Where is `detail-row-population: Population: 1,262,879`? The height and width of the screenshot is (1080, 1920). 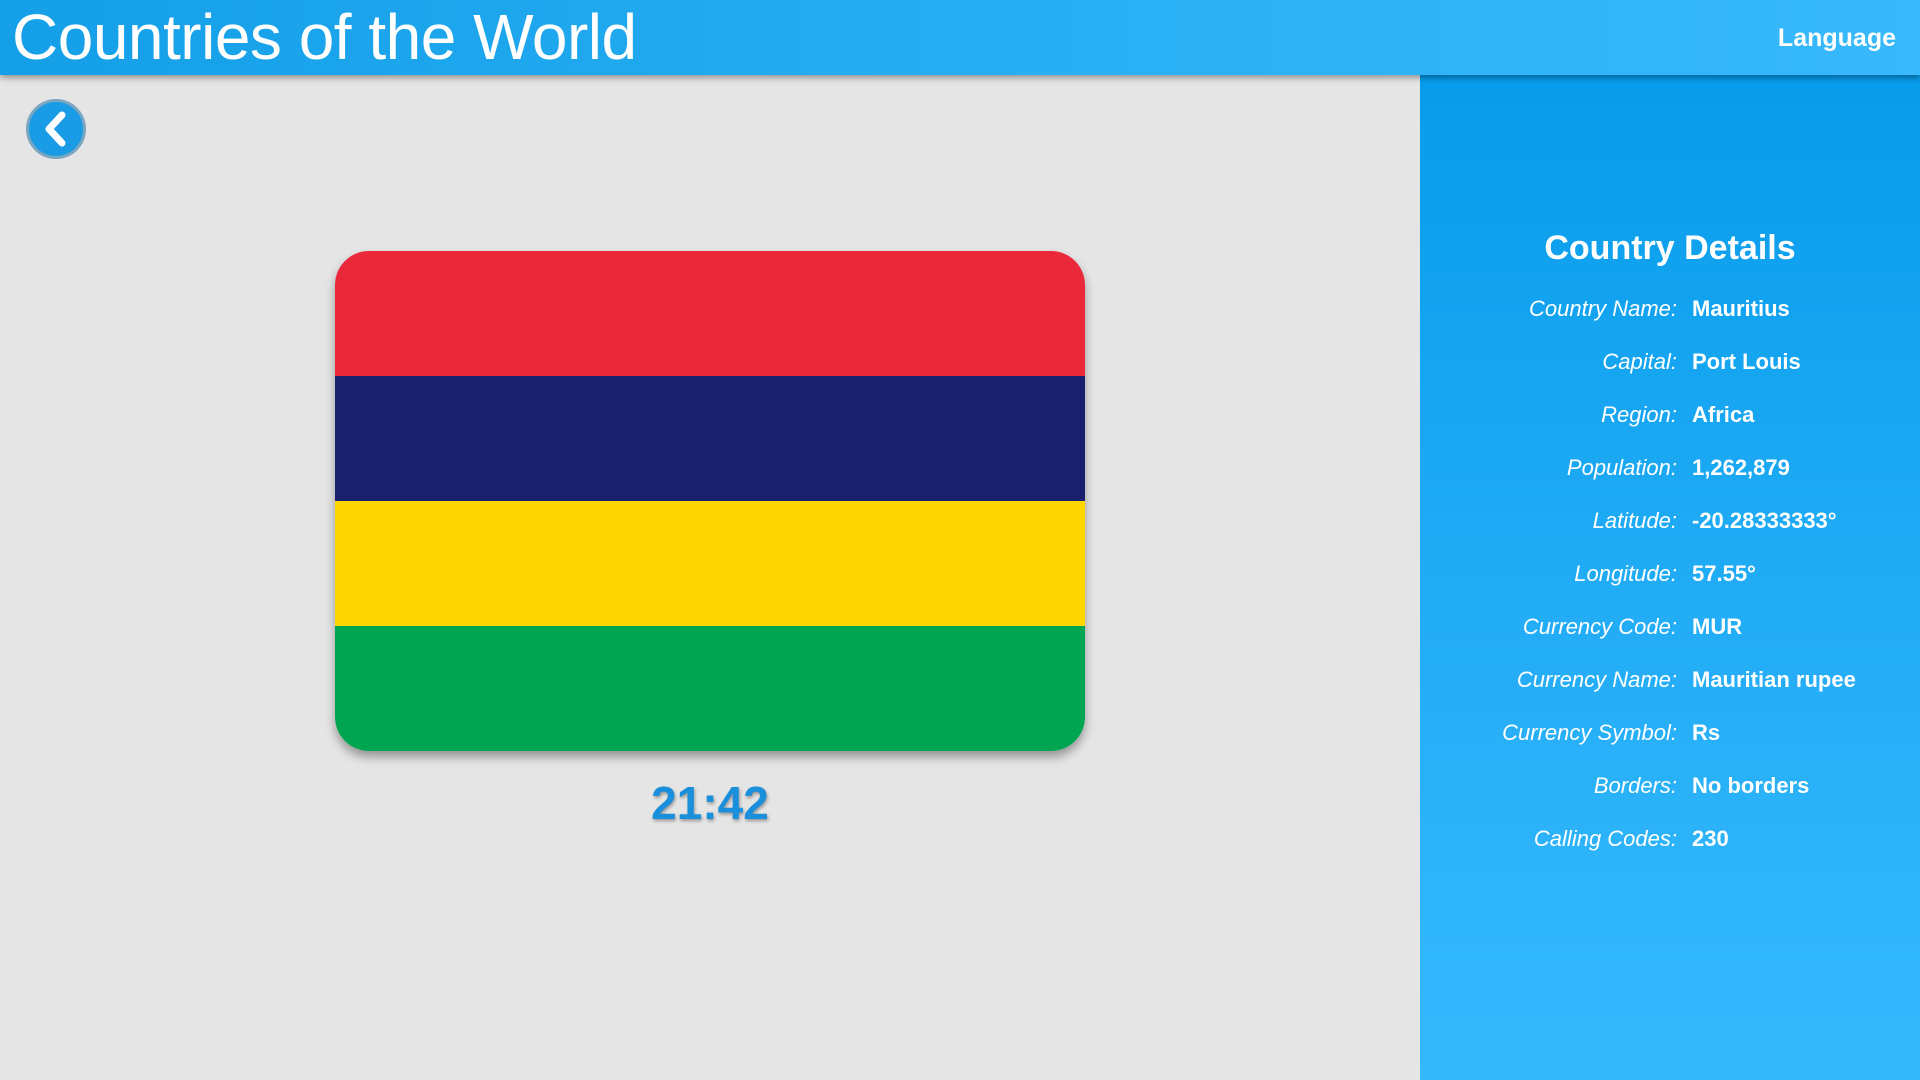
detail-row-population: Population: 1,262,879 is located at coordinates (1670, 468).